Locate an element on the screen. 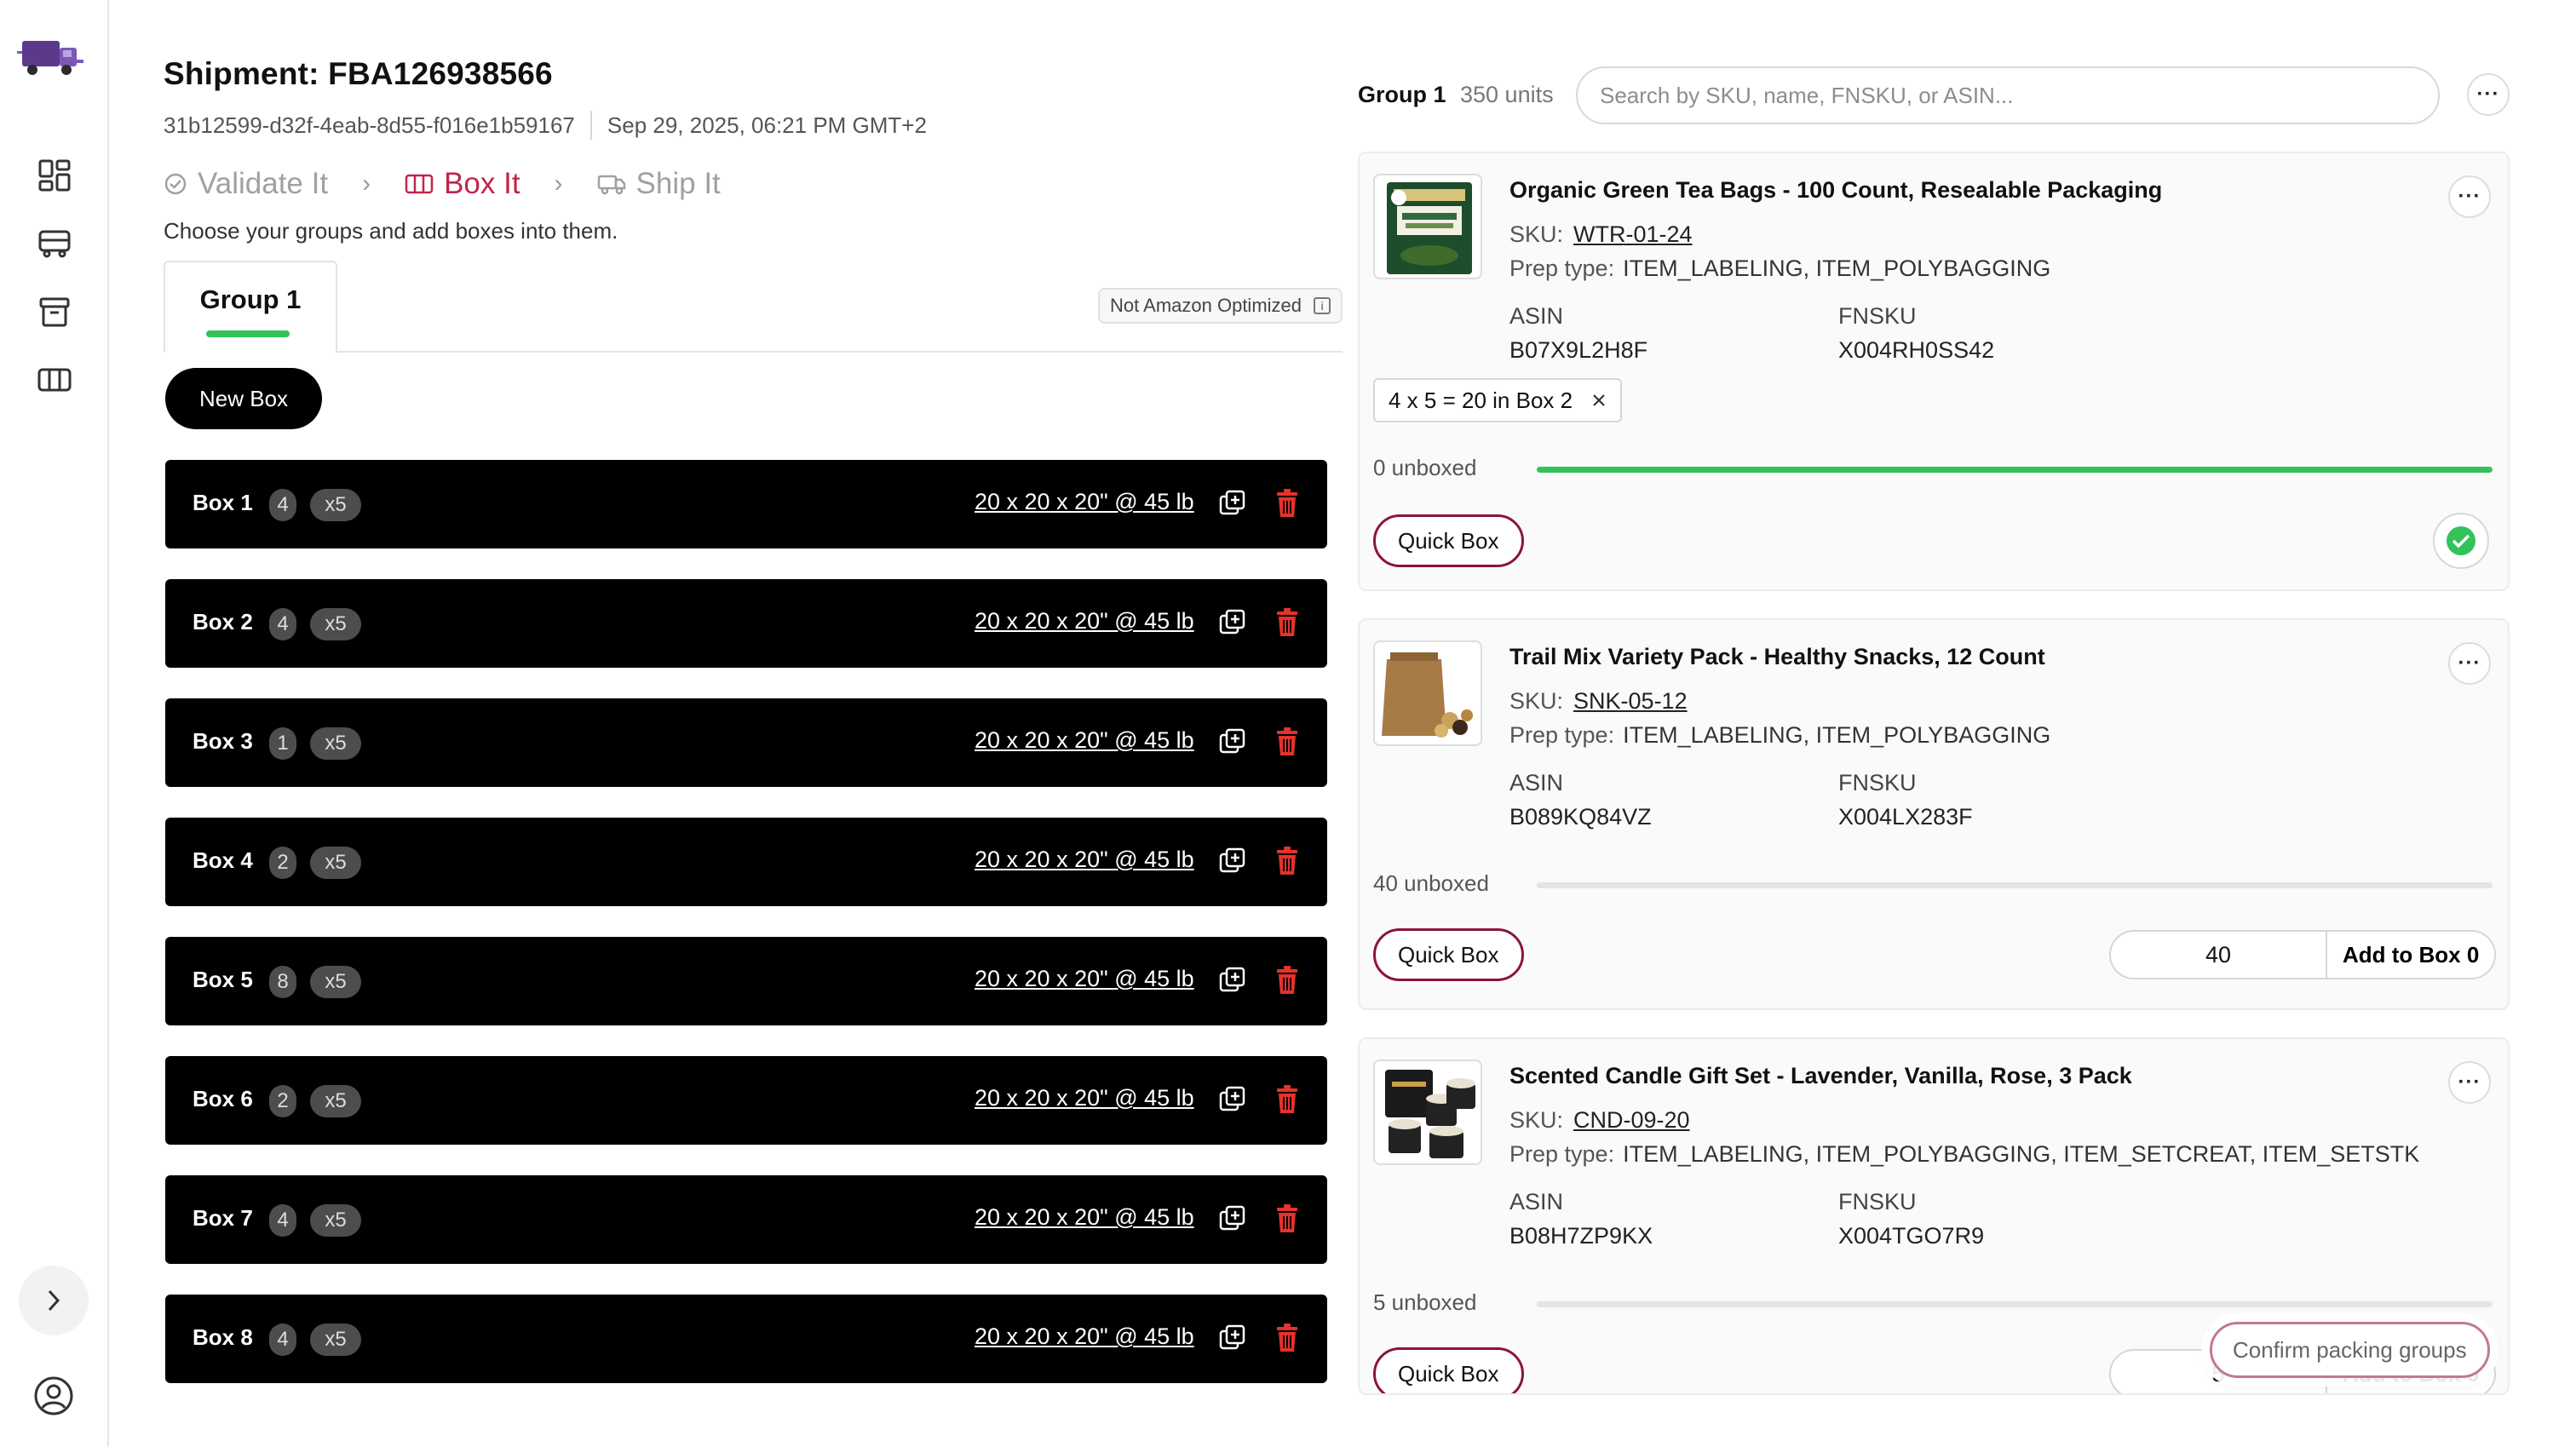  asin-value: B08H7ZP9KX is located at coordinates (1581, 1236).